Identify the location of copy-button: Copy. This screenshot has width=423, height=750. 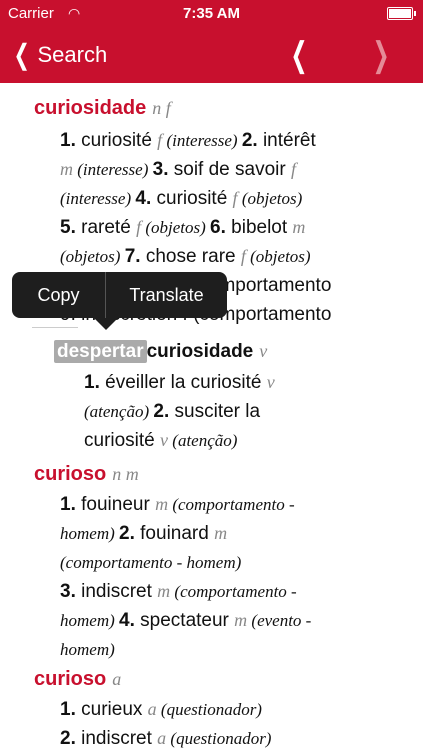
(58, 295).